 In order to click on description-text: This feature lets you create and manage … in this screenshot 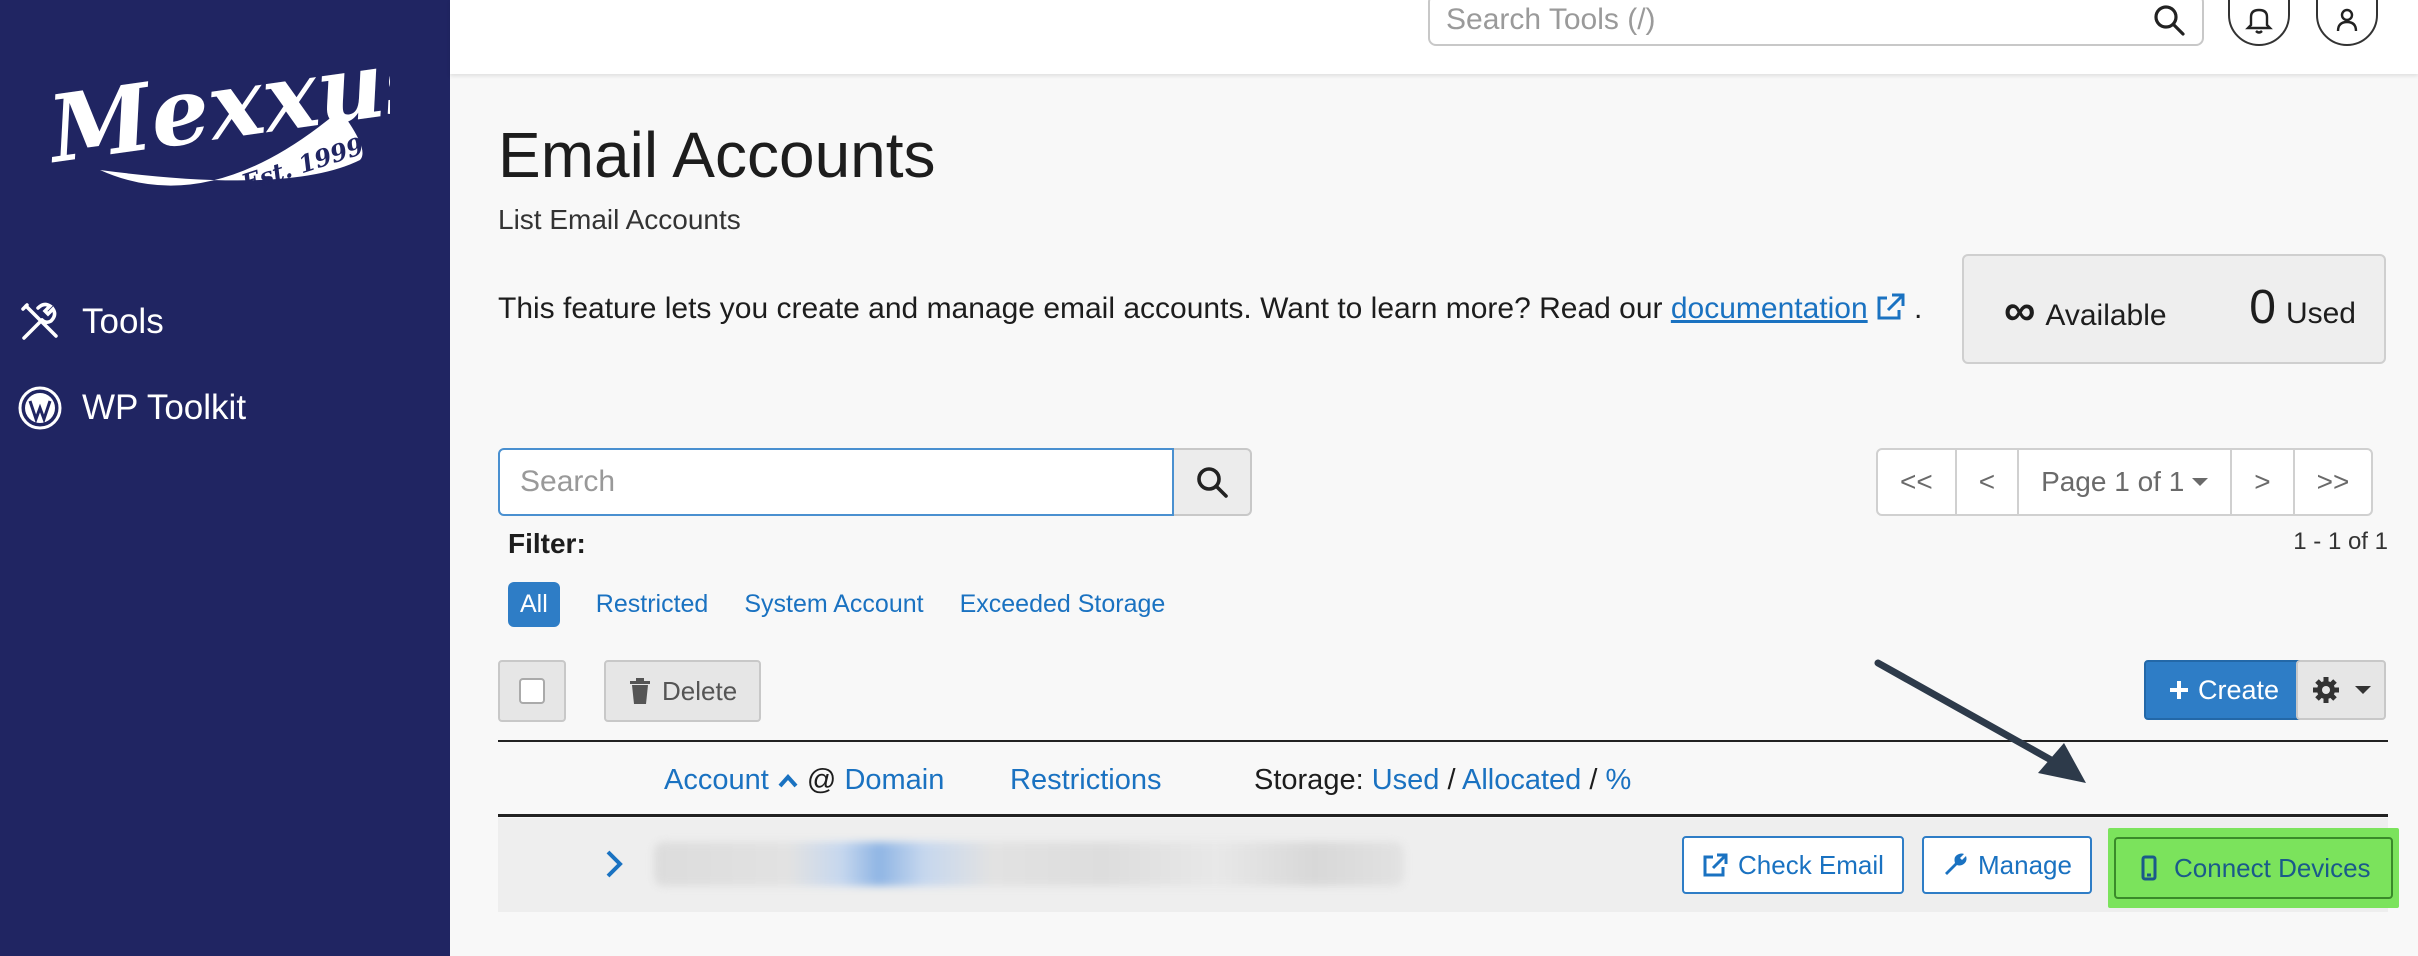, I will do `click(1084, 308)`.